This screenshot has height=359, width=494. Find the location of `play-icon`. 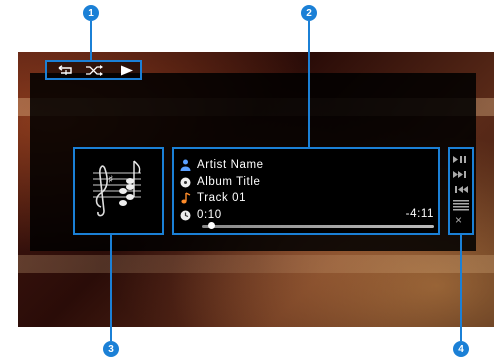

play-icon is located at coordinates (127, 70).